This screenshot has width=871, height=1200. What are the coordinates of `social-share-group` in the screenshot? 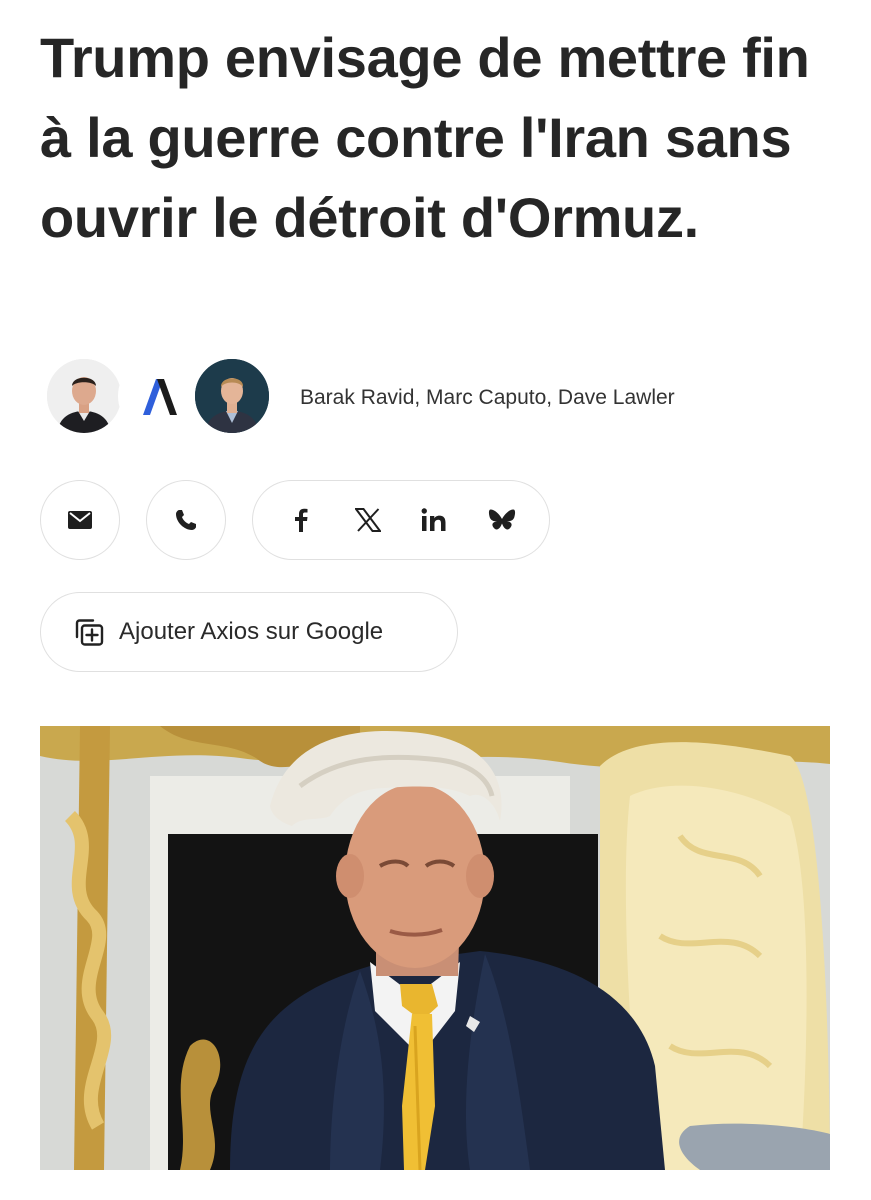 It's located at (401, 520).